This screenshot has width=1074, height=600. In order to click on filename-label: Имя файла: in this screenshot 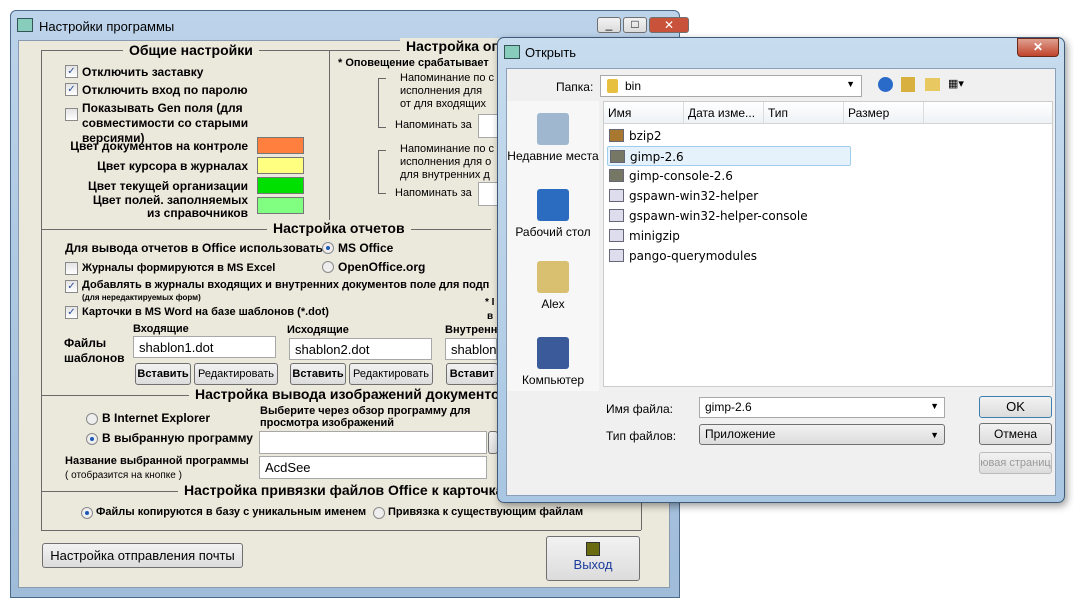, I will do `click(639, 409)`.